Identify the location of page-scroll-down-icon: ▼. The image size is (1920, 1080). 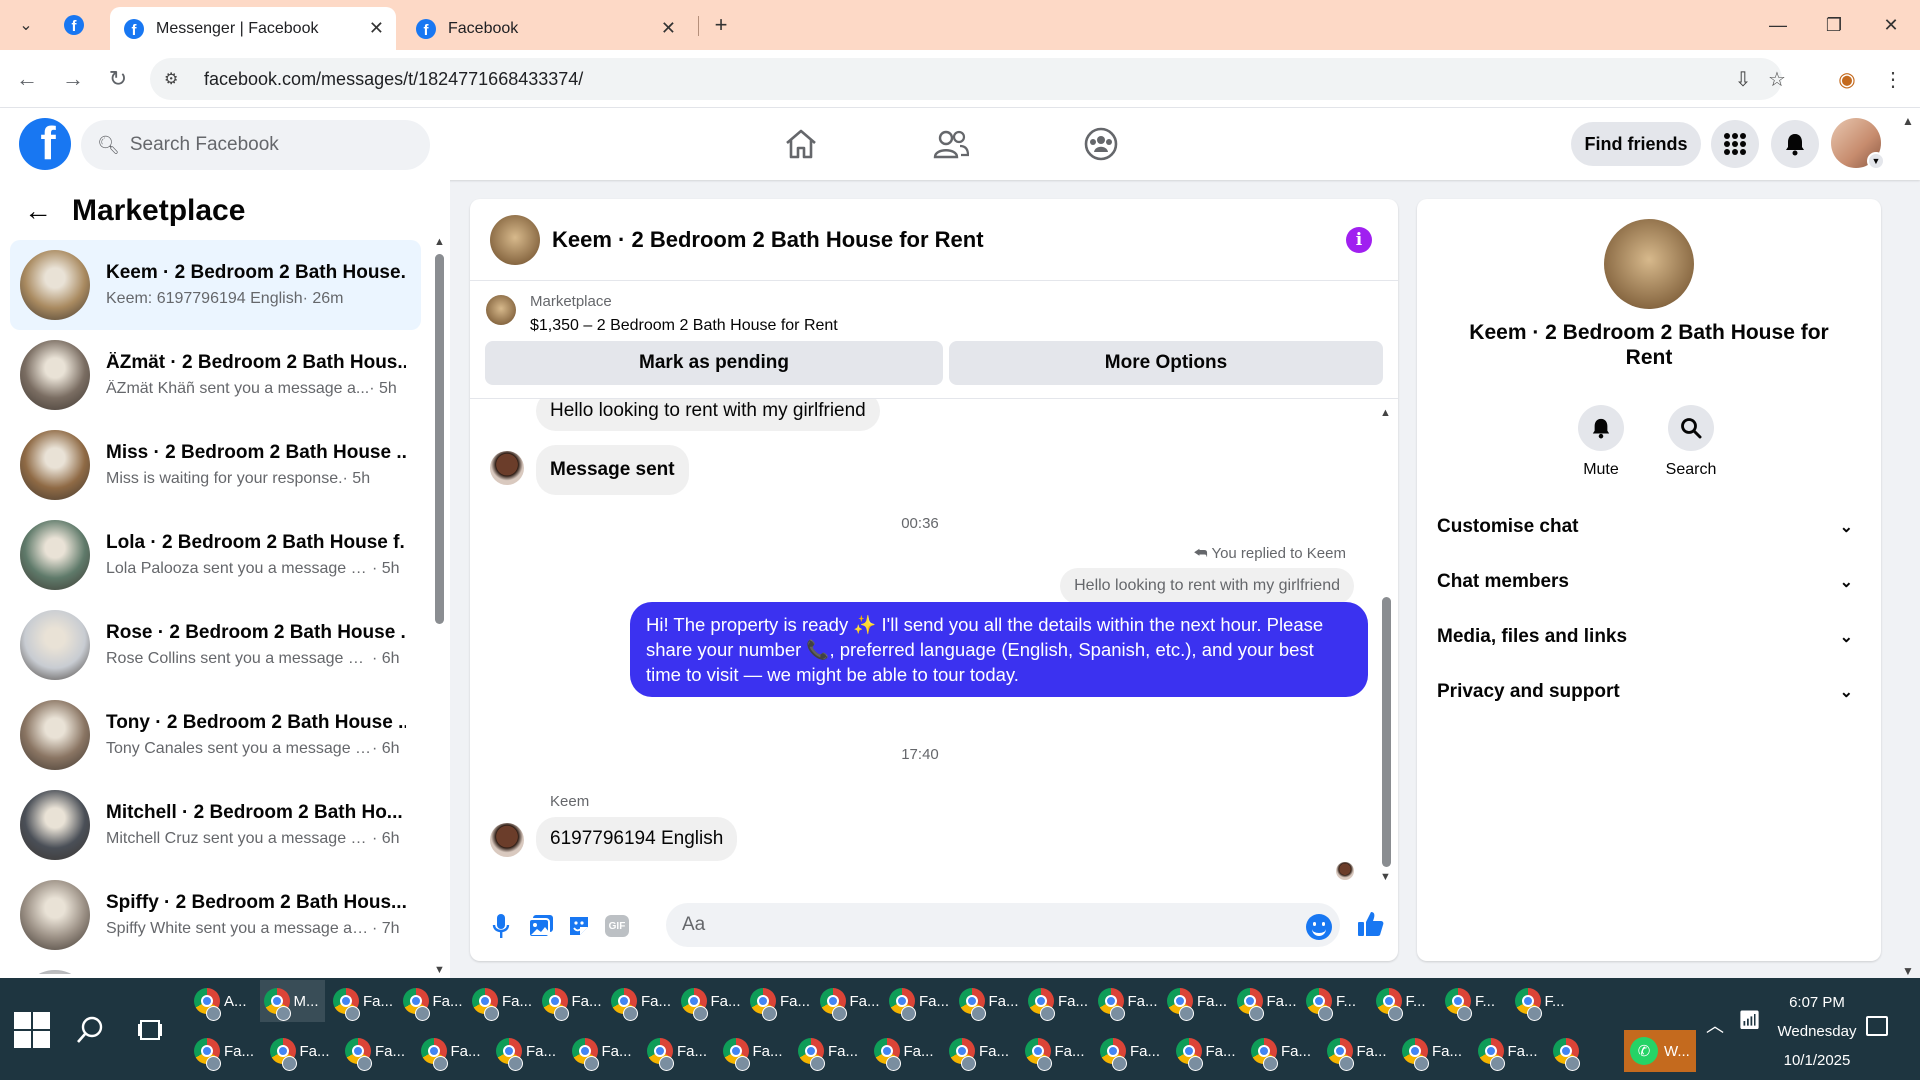
(1908, 971).